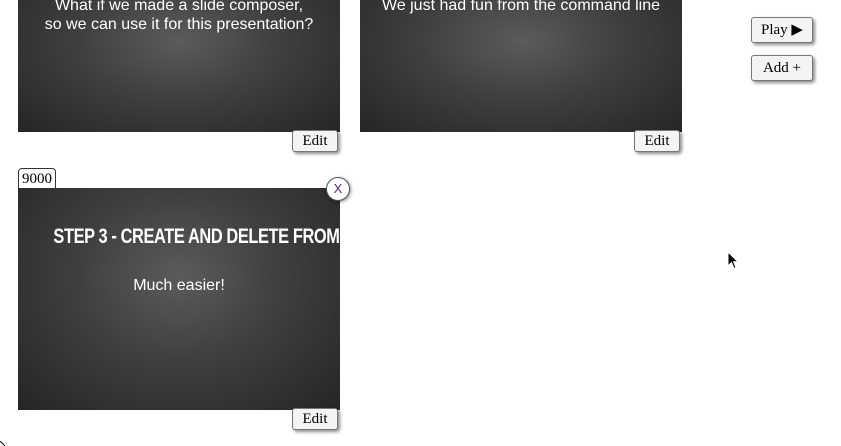 This screenshot has height=446, width=841. I want to click on slide-1-line-1: What if we made a slide composer,, so click(179, 7).